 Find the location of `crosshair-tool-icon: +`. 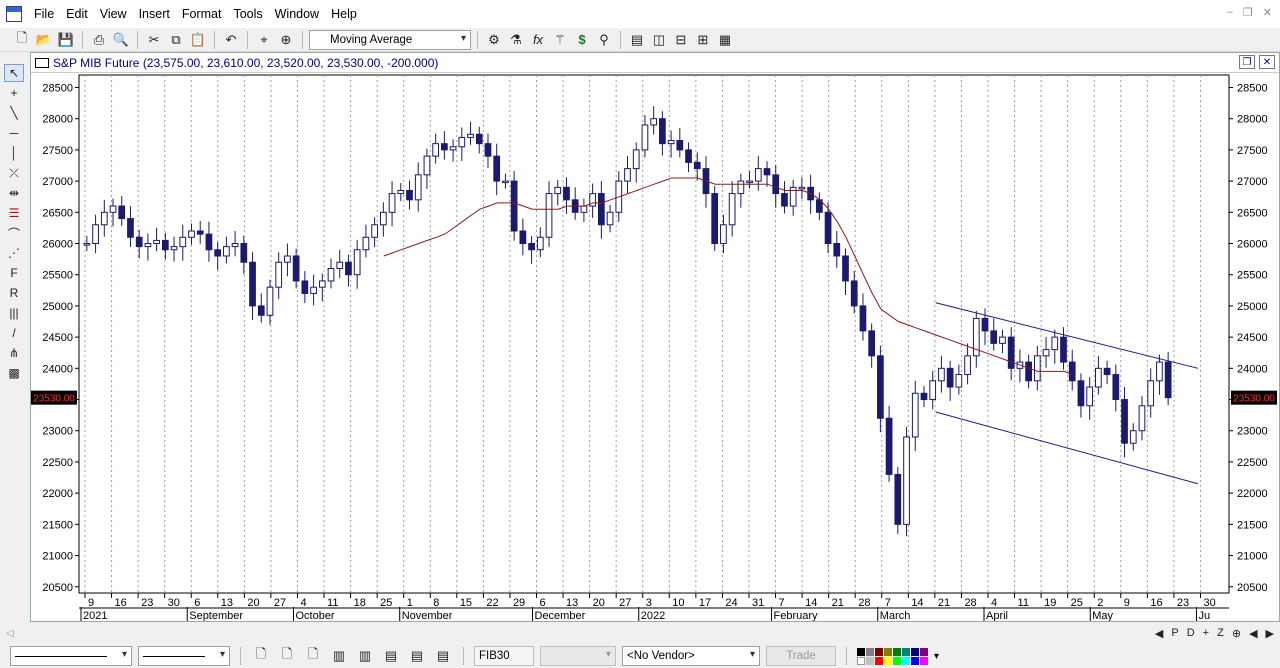

crosshair-tool-icon: + is located at coordinates (14, 93).